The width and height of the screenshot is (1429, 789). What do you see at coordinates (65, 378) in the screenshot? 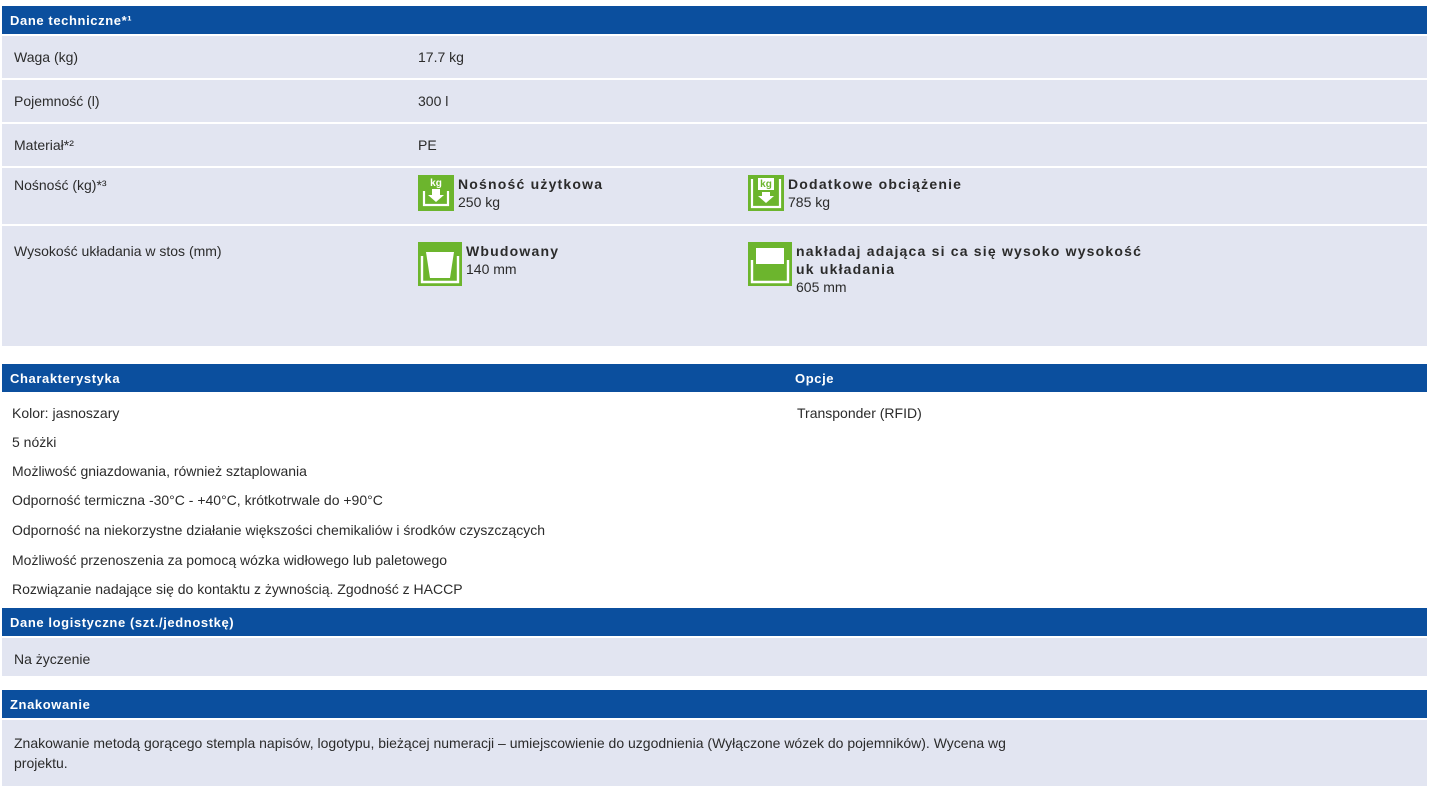
I see `characteristics-title: Charakterystyka` at bounding box center [65, 378].